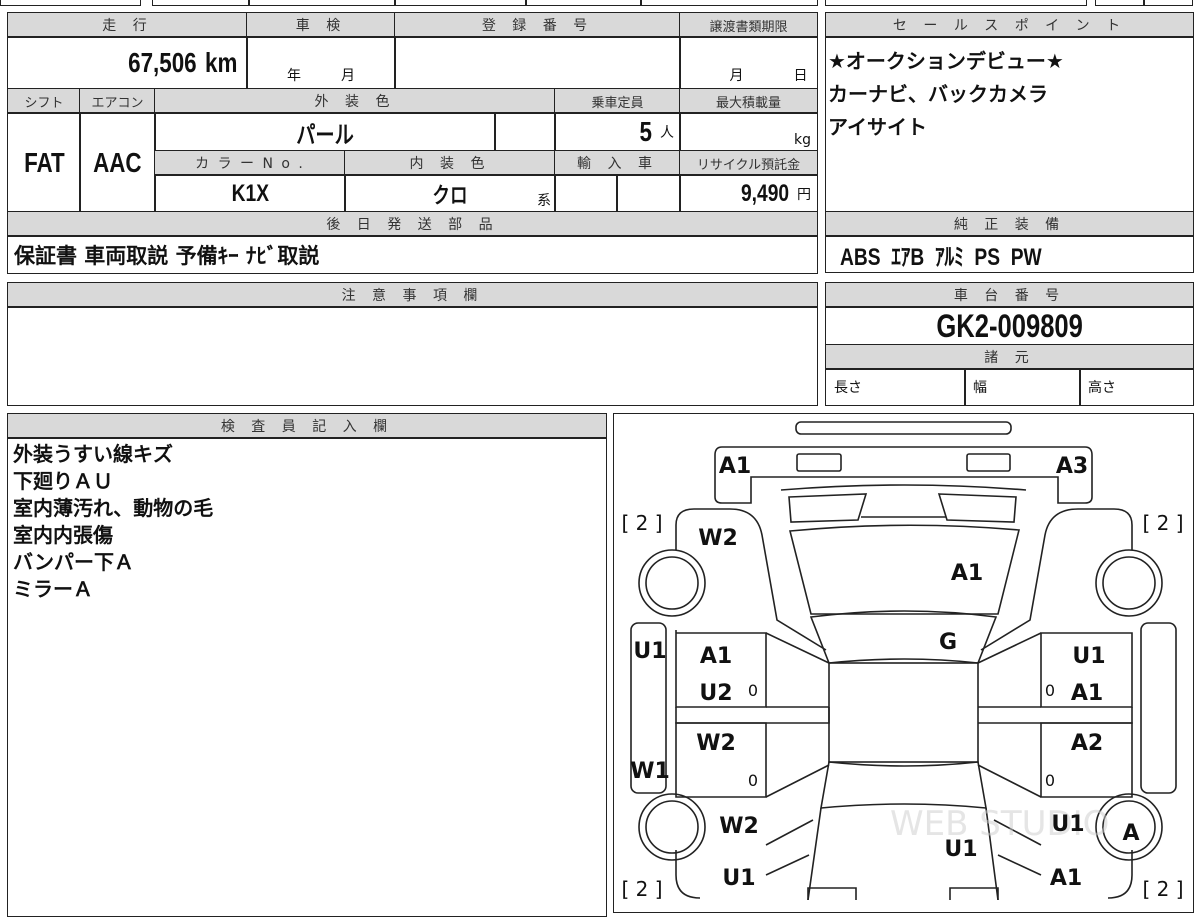  I want to click on transfer-deadline-header: 譲渡書類期限, so click(748, 25).